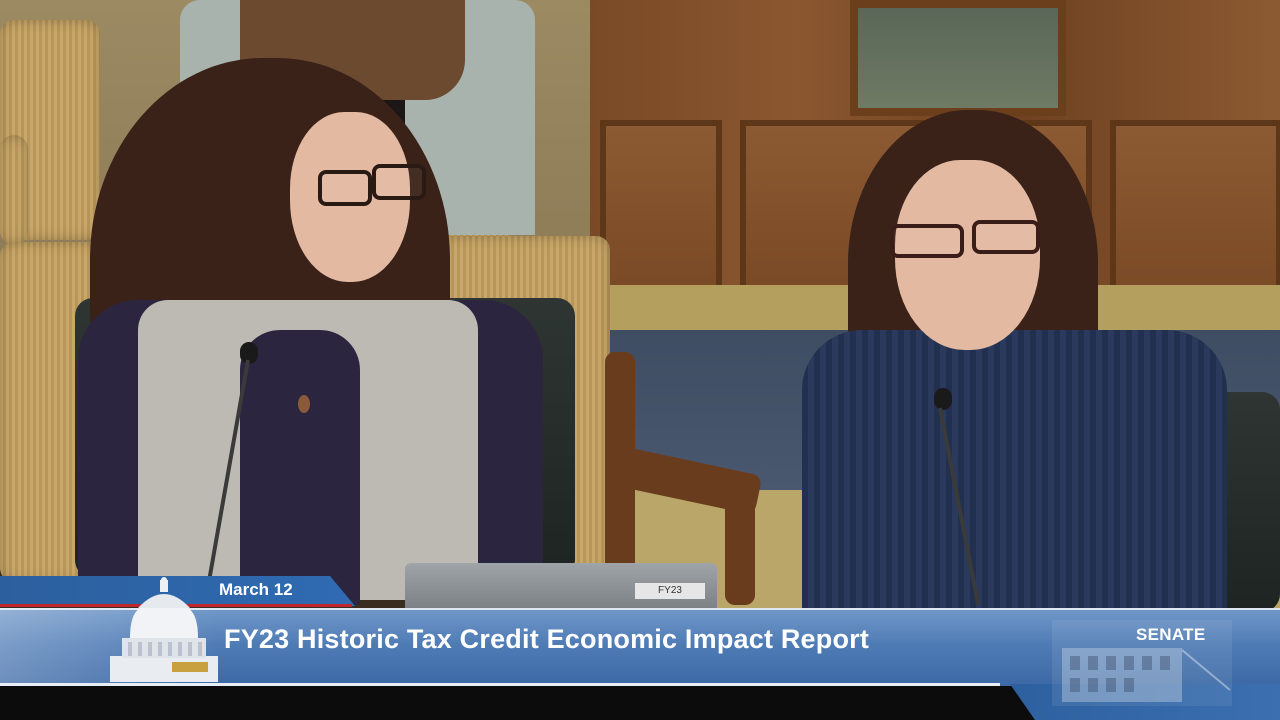 The image size is (1280, 720). Describe the element at coordinates (164, 629) in the screenshot. I see `capitol-dome-icon` at that location.